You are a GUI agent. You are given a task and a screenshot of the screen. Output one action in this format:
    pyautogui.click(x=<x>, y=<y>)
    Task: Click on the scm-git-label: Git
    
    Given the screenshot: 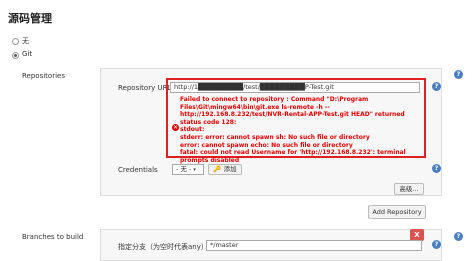 What is the action you would take?
    pyautogui.click(x=27, y=54)
    